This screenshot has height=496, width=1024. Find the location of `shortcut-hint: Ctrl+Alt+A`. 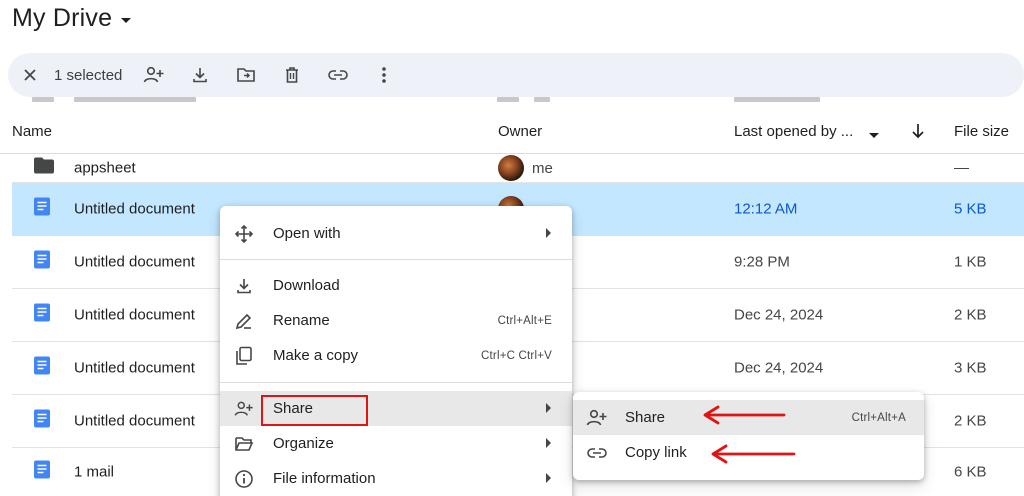

shortcut-hint: Ctrl+Alt+A is located at coordinates (878, 417).